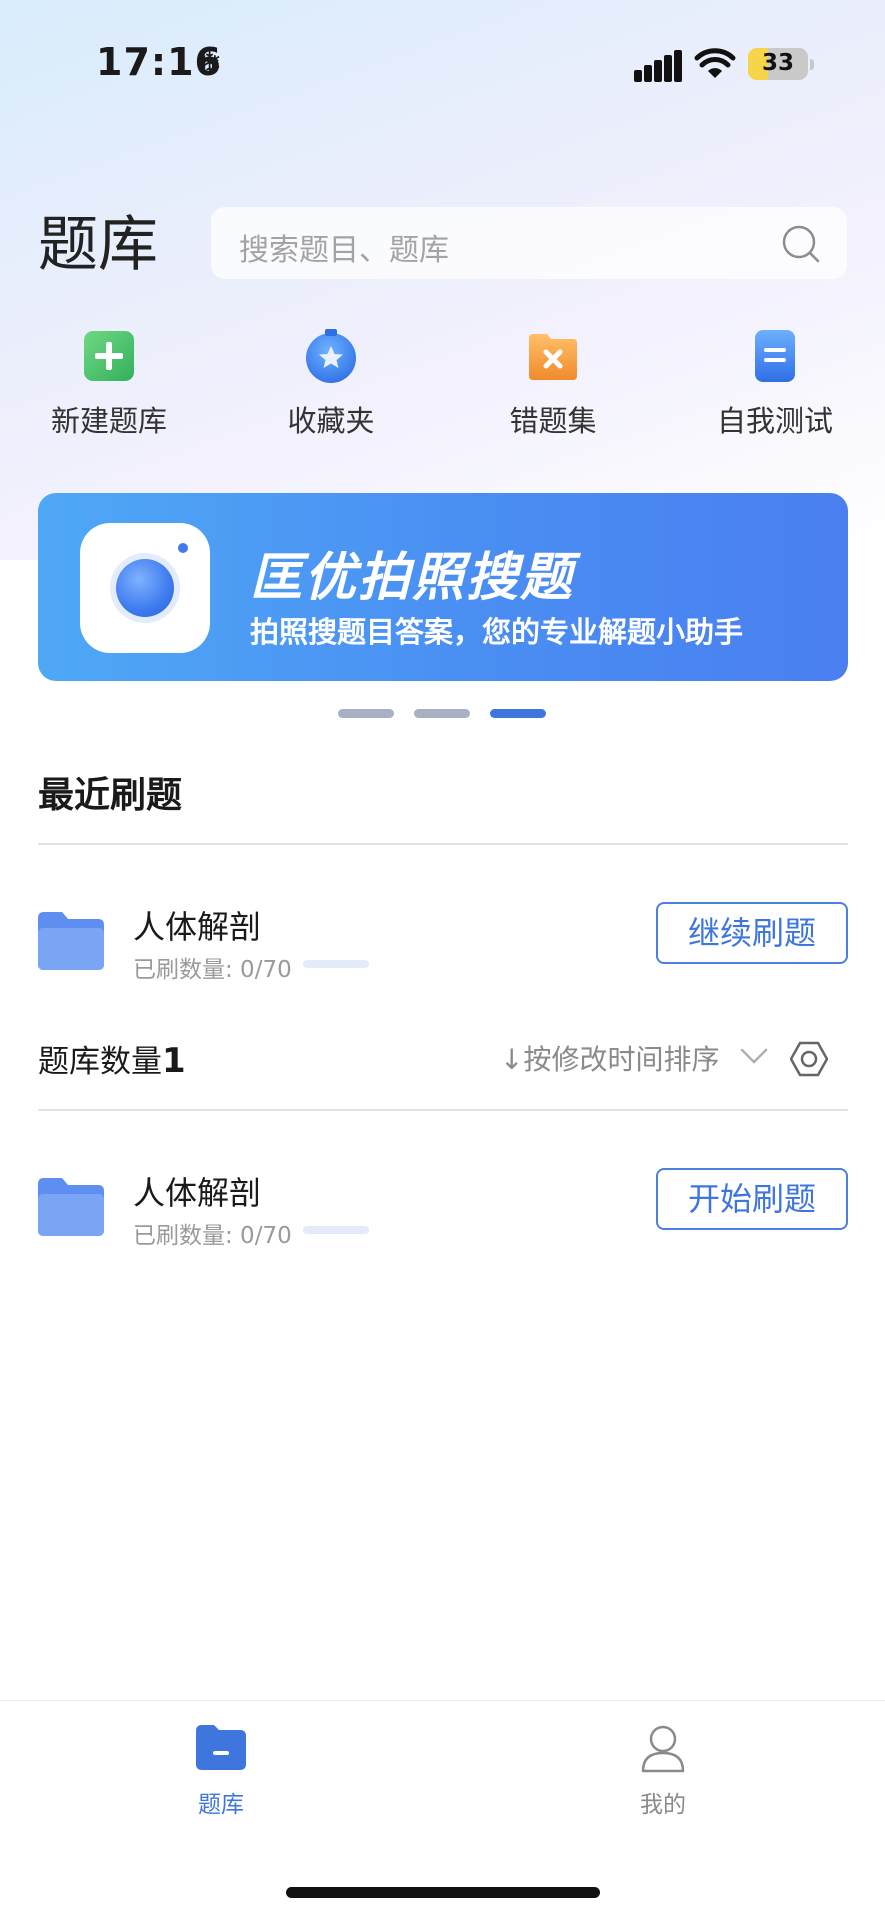 The width and height of the screenshot is (885, 1920). Describe the element at coordinates (529, 243) in the screenshot. I see `search-input: 搜索题目、题库` at that location.